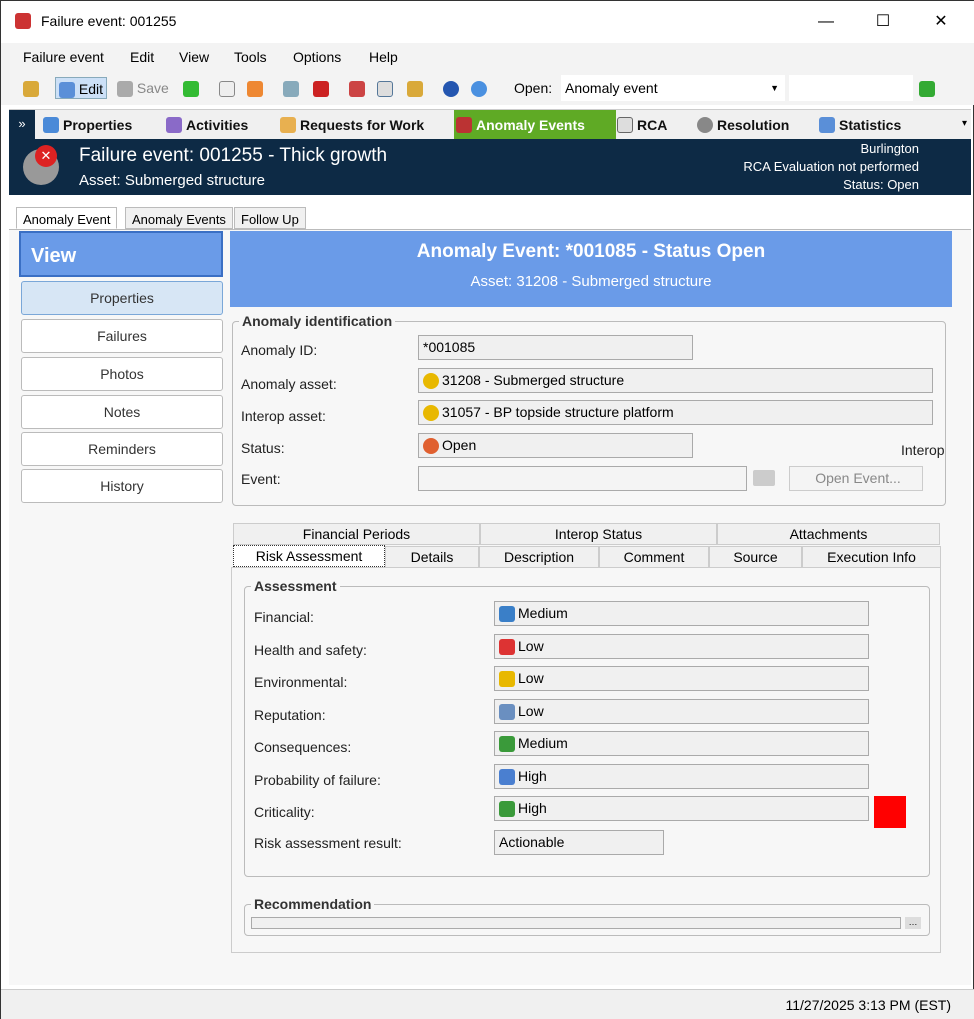  I want to click on open-number-input, so click(851, 88).